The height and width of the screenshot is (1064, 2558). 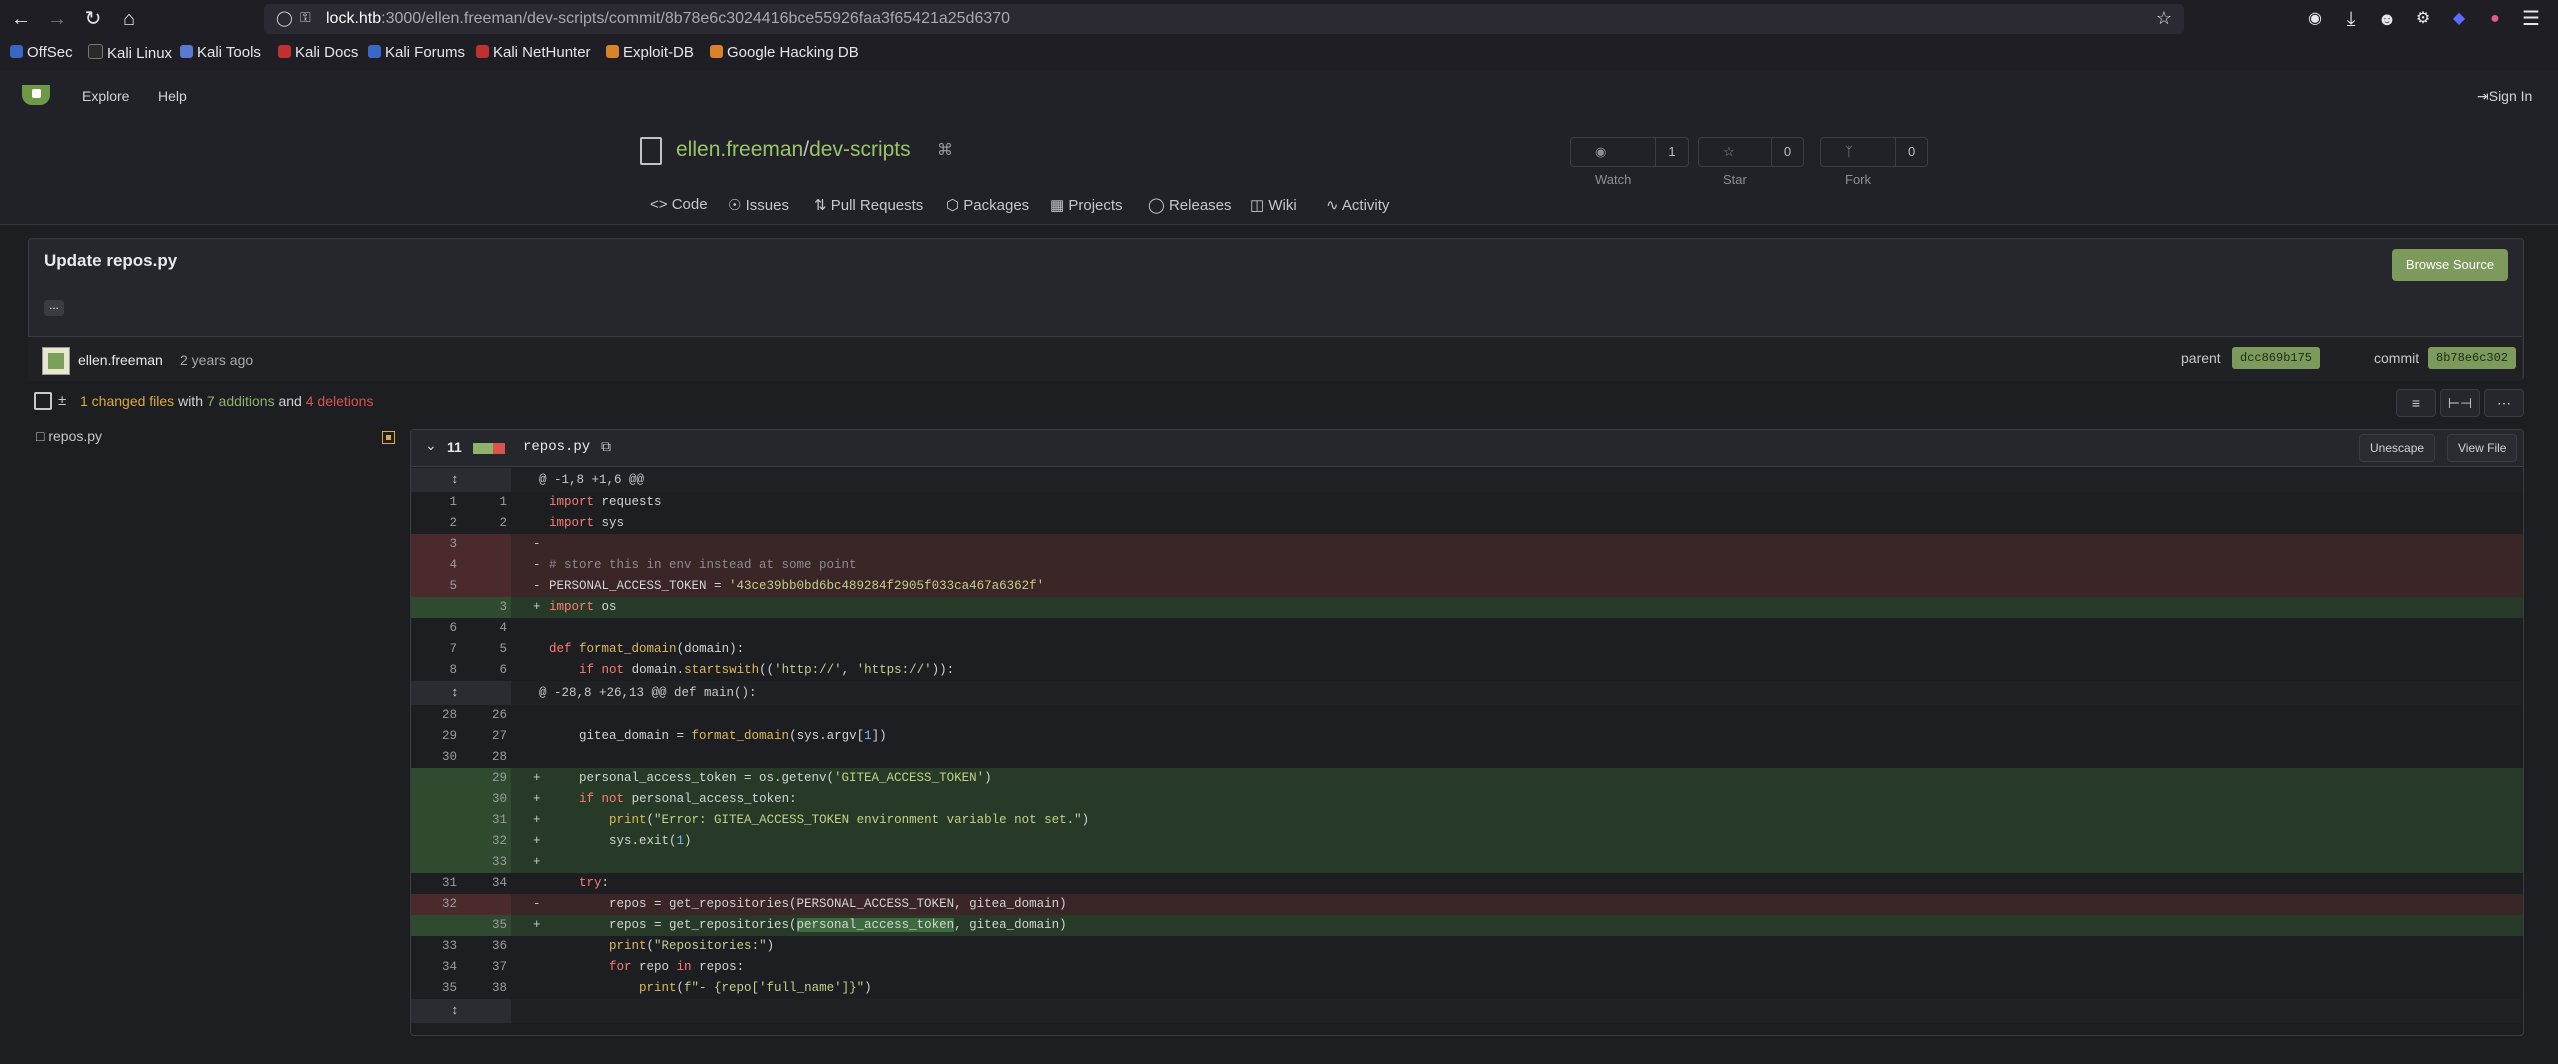 What do you see at coordinates (1629, 162) in the screenshot?
I see `watch-button: ◉ Watch 1` at bounding box center [1629, 162].